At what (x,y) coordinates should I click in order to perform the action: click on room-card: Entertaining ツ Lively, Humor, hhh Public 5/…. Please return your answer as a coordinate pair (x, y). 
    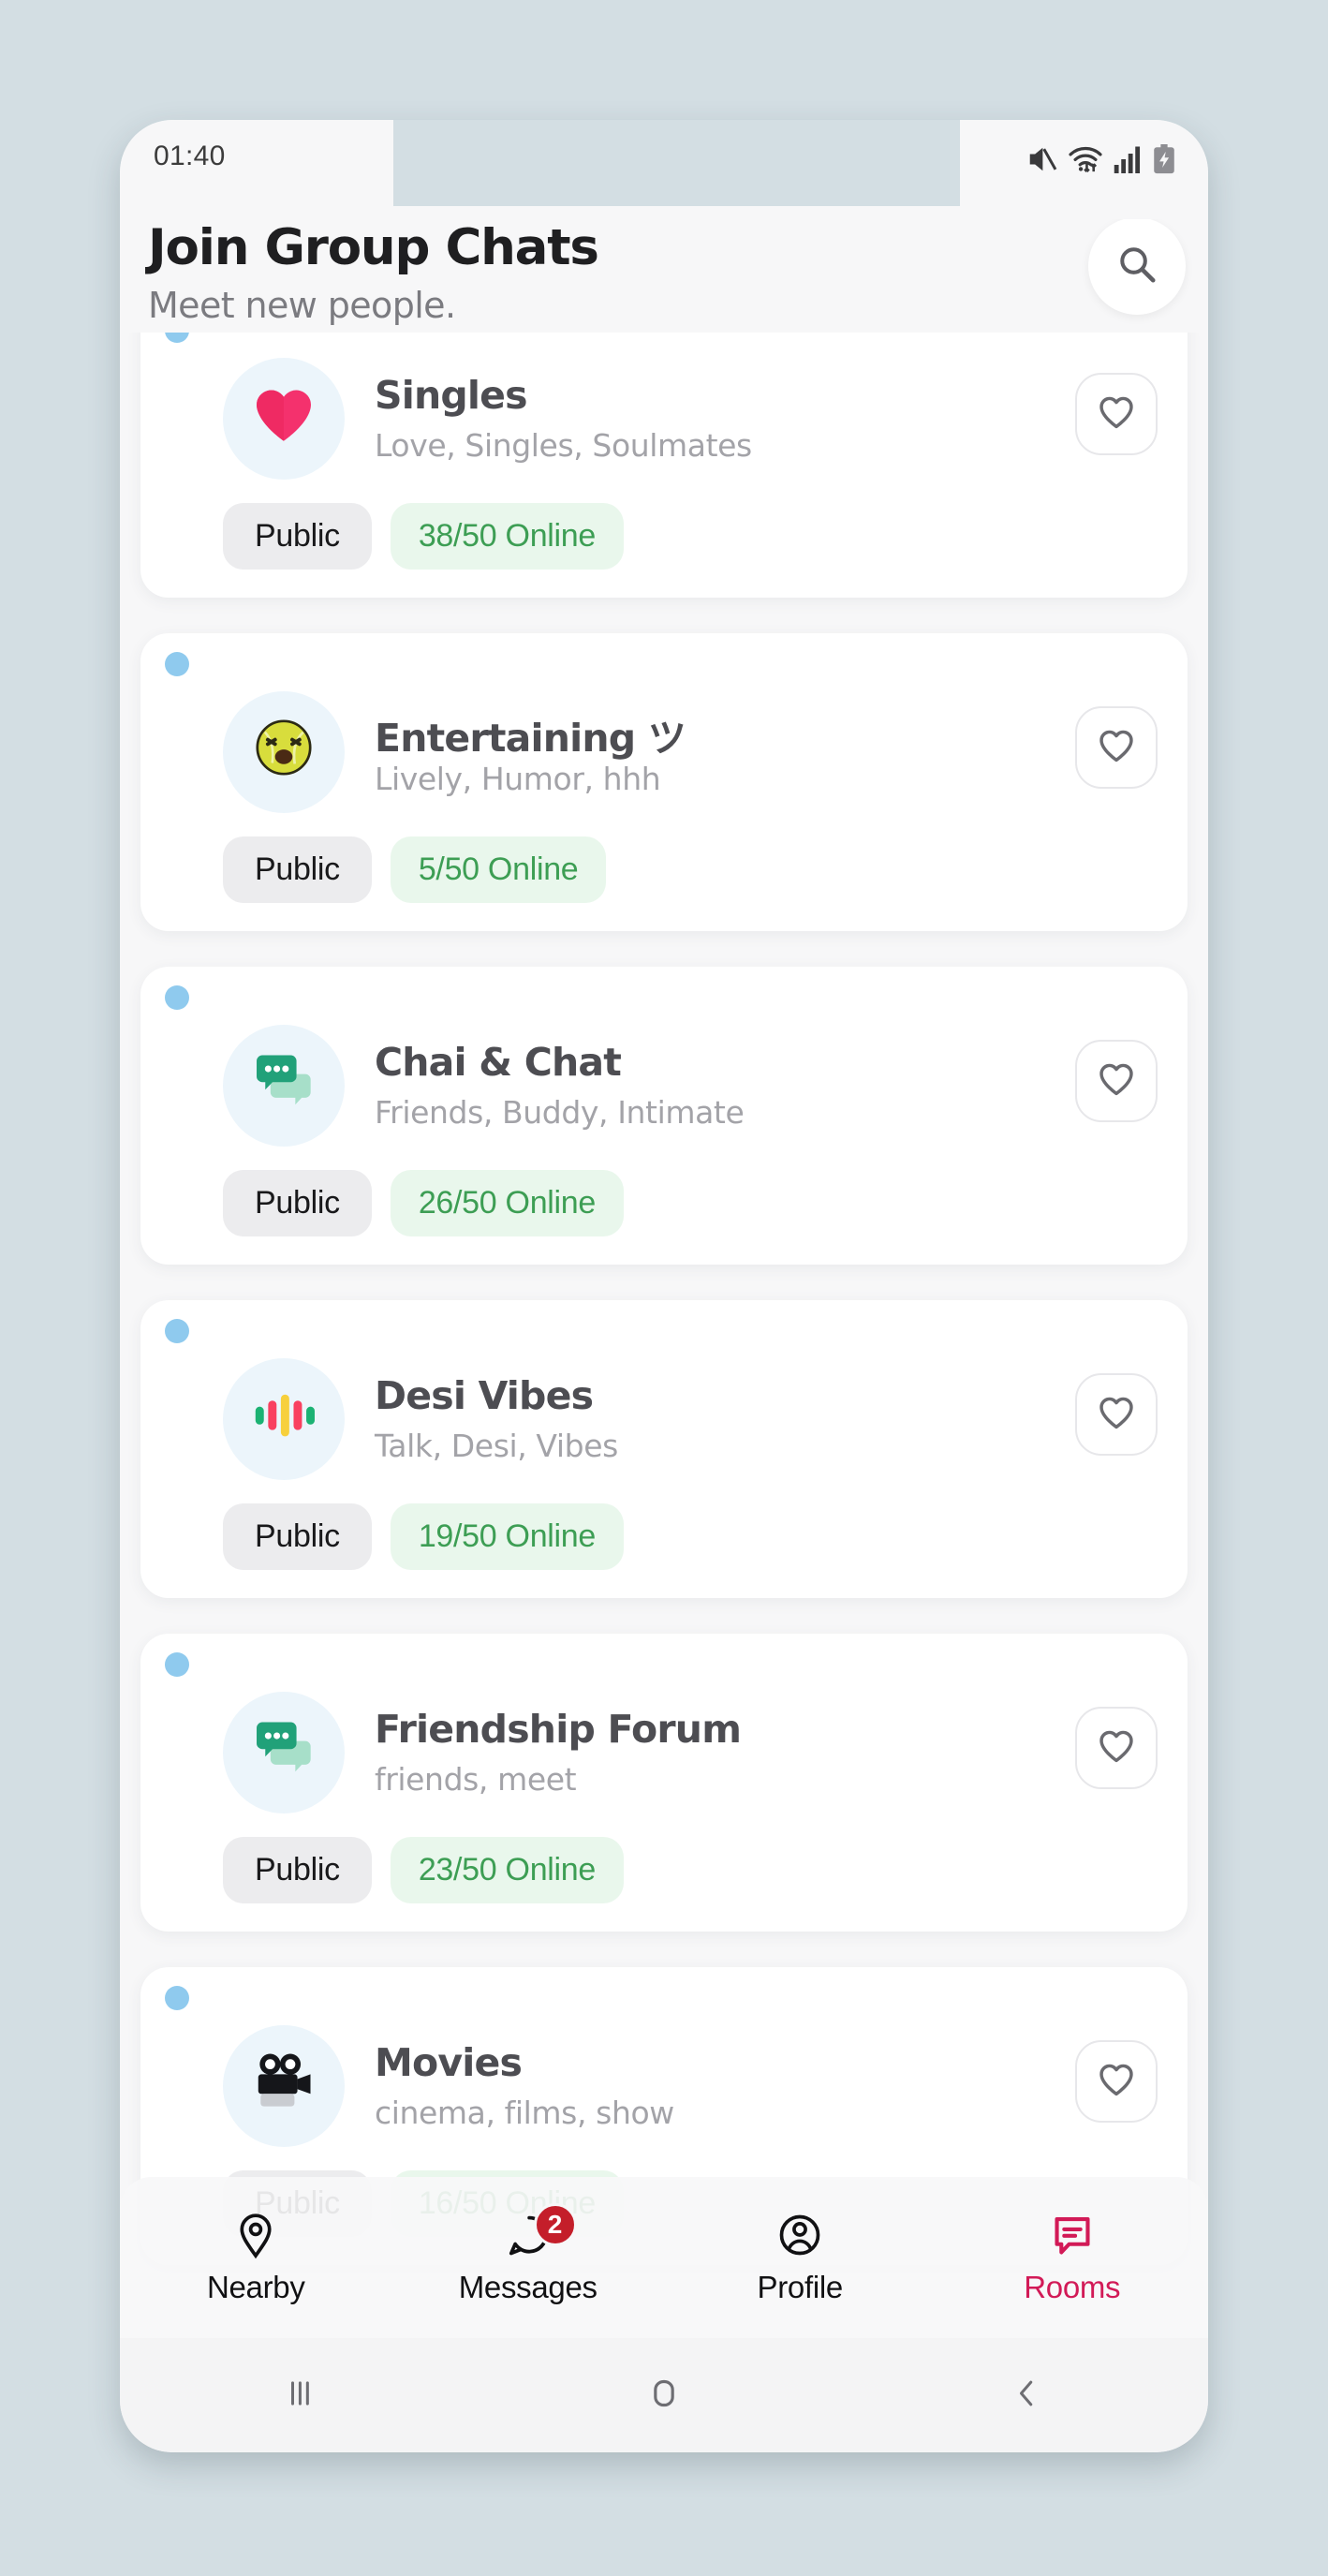
    Looking at the image, I should click on (664, 782).